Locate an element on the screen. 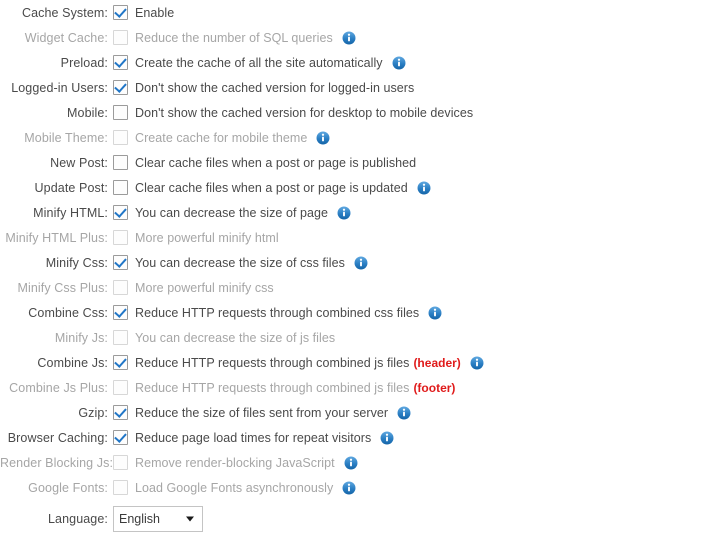 The width and height of the screenshot is (706, 548). checkbox-minify-css is located at coordinates (120, 262).